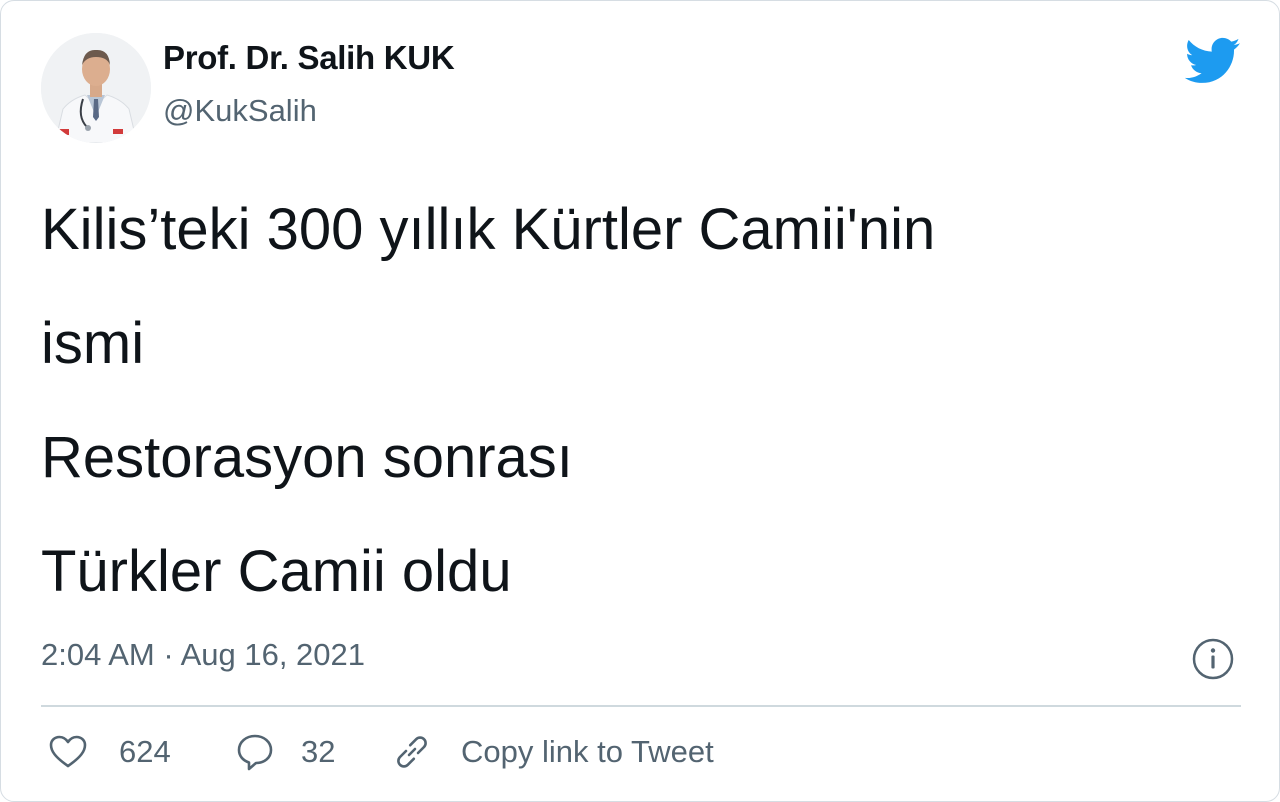 The image size is (1280, 802). Describe the element at coordinates (587, 751) in the screenshot. I see `copy-link-label: Copy link to Tweet` at that location.